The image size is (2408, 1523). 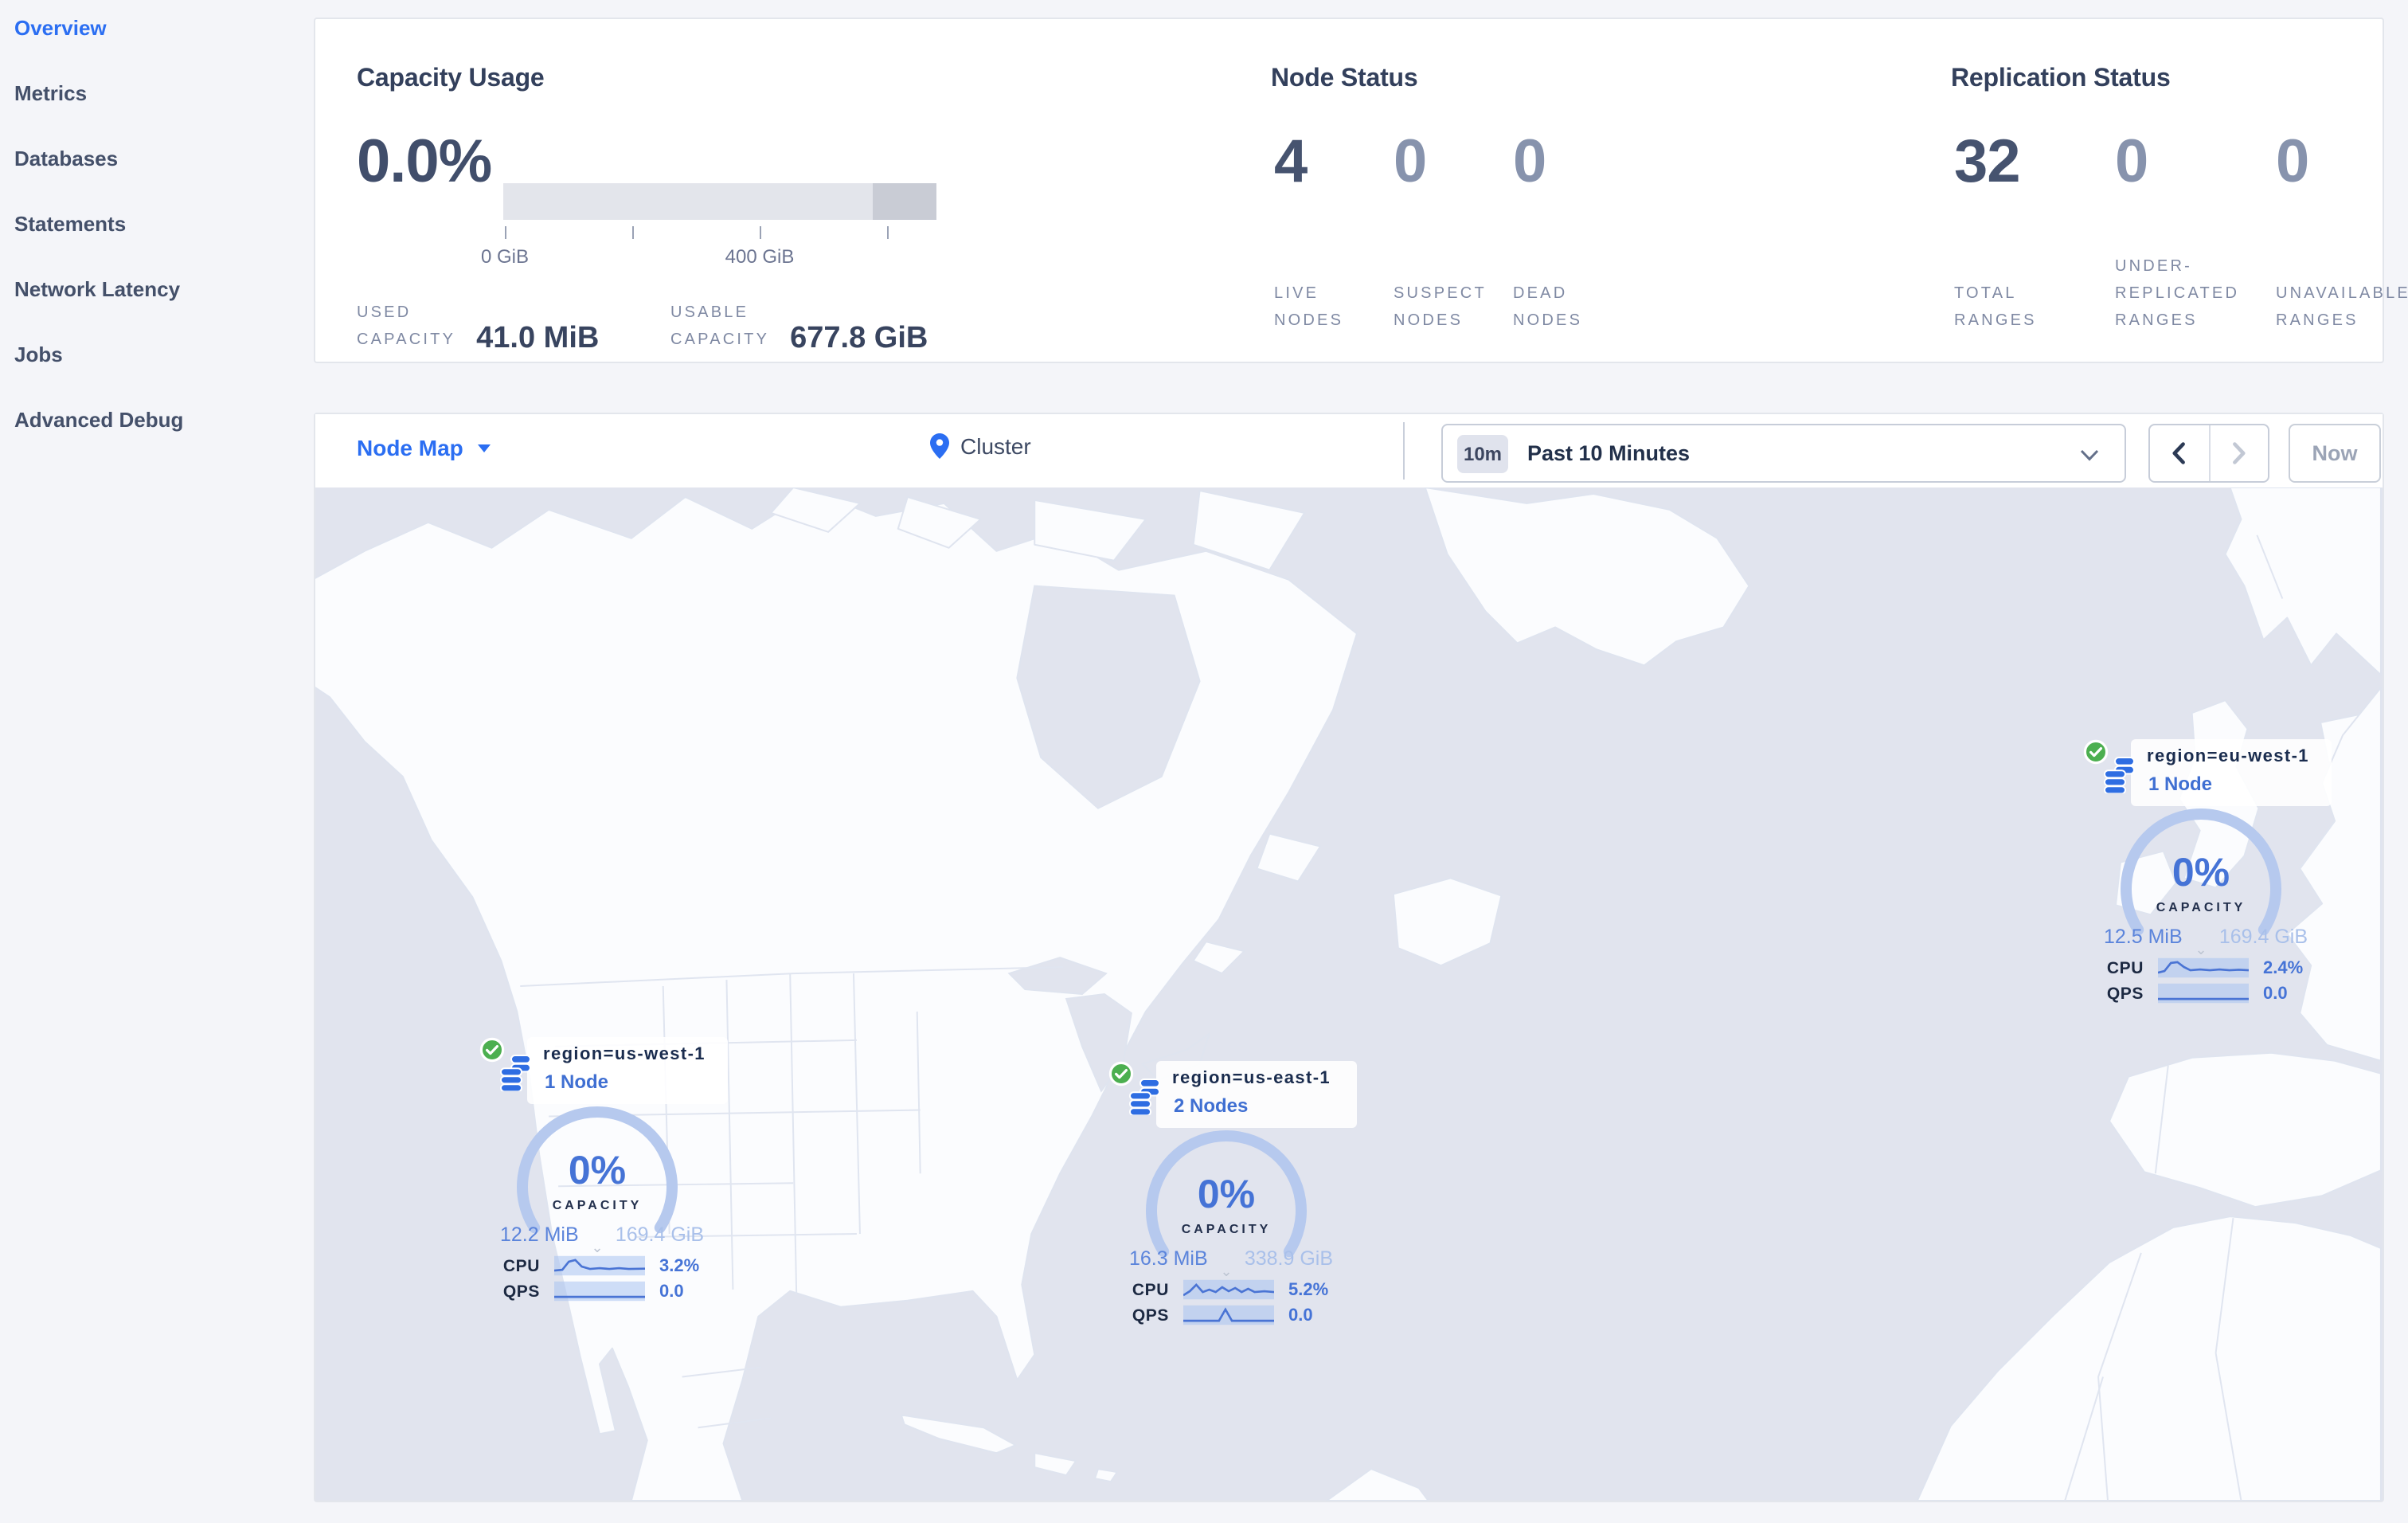 I want to click on usable-capacity-value: 677.8 GiB, so click(x=859, y=338).